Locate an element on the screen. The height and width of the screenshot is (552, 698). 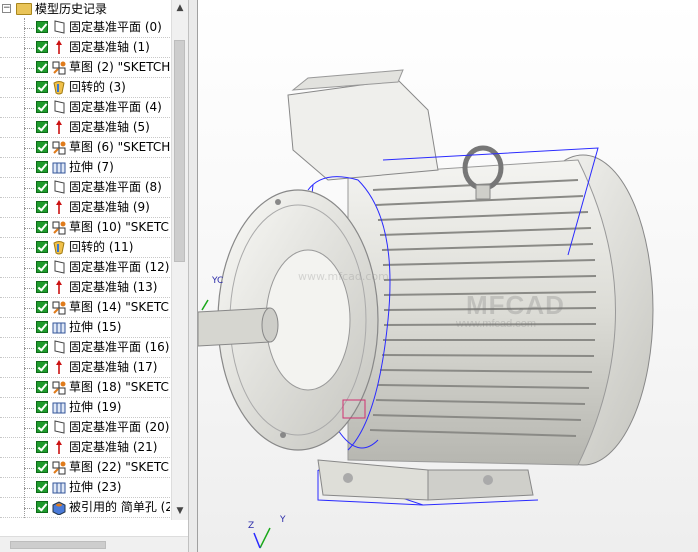
extrude-icon is located at coordinates (59, 327).